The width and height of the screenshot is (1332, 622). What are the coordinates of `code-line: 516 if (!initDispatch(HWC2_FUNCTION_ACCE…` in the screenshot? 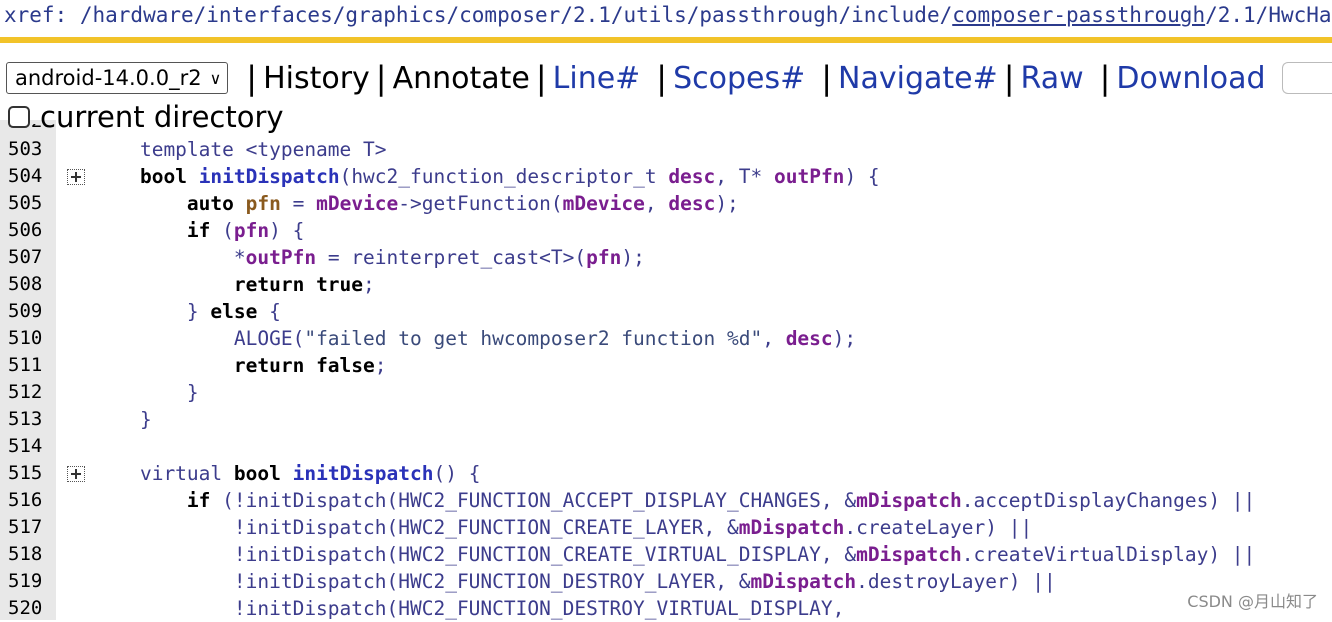 It's located at (632, 500).